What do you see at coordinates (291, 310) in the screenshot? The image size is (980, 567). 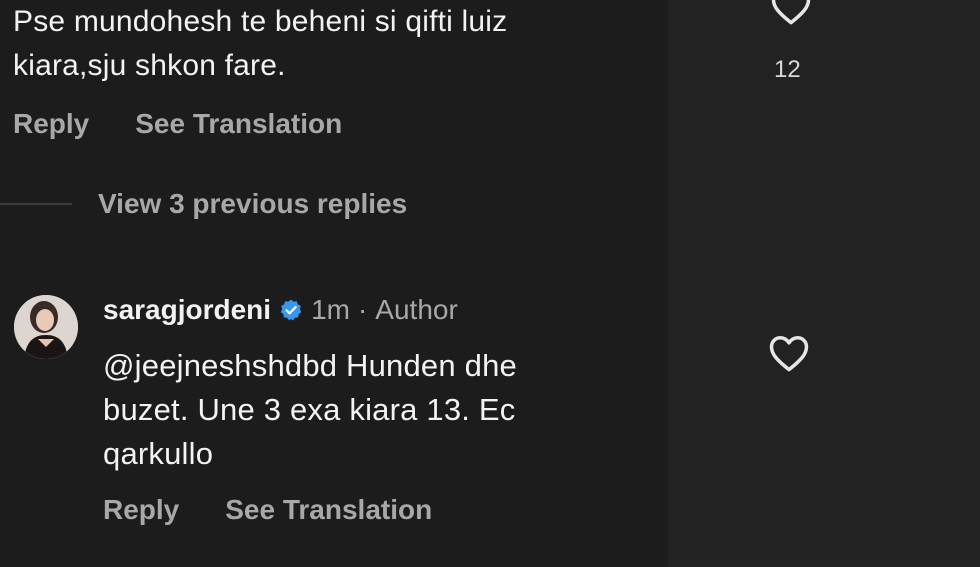 I see `verified-badge-icon` at bounding box center [291, 310].